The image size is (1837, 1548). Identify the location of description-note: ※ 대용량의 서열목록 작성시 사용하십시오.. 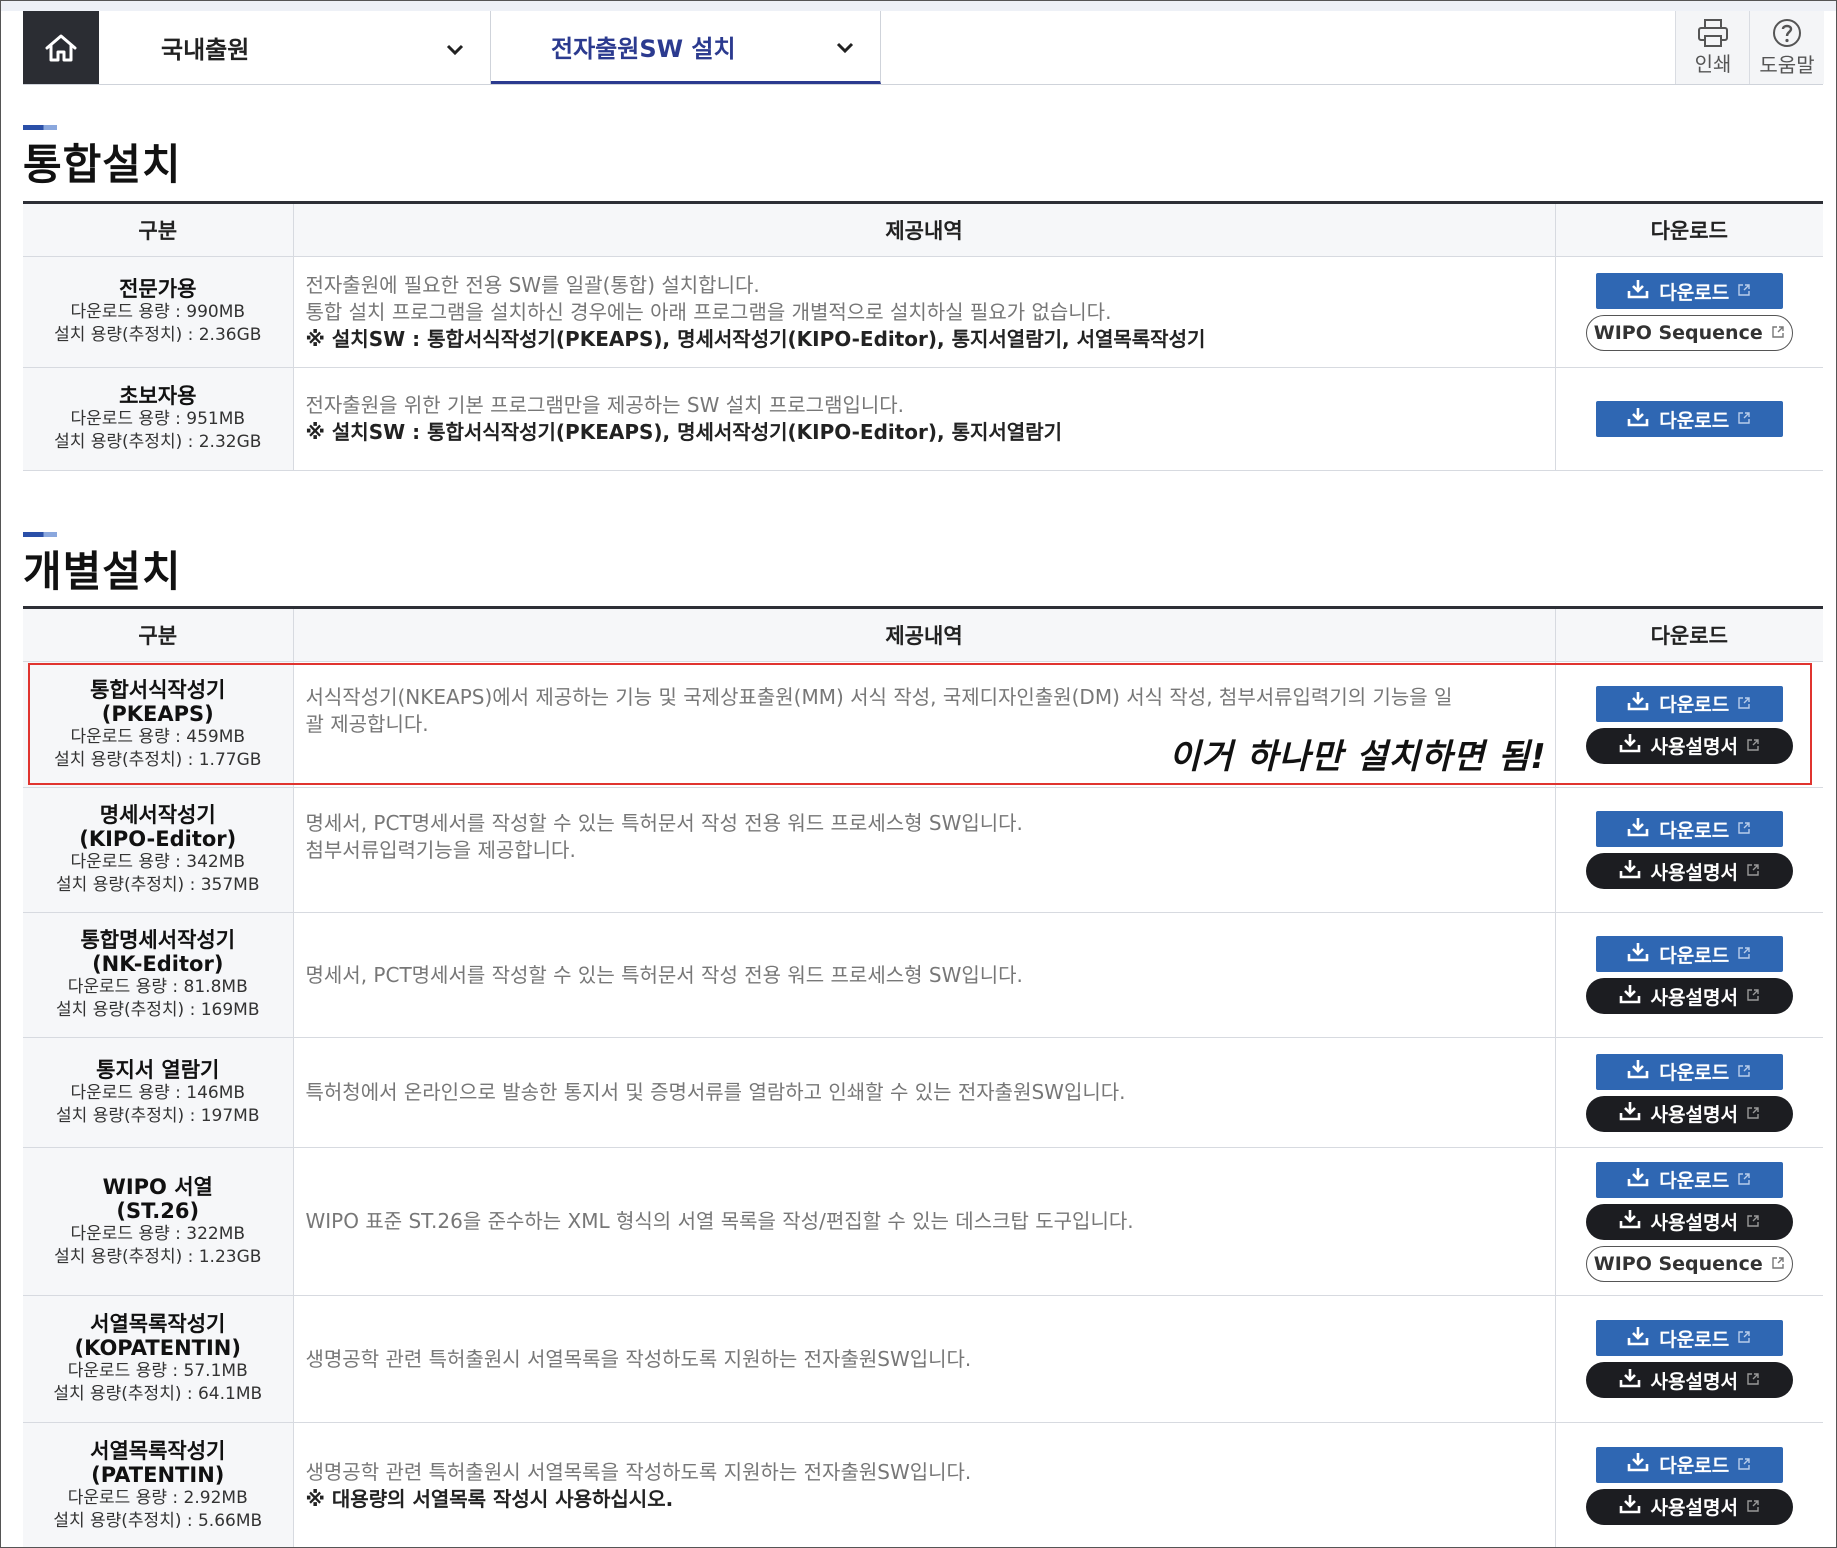
(489, 1498).